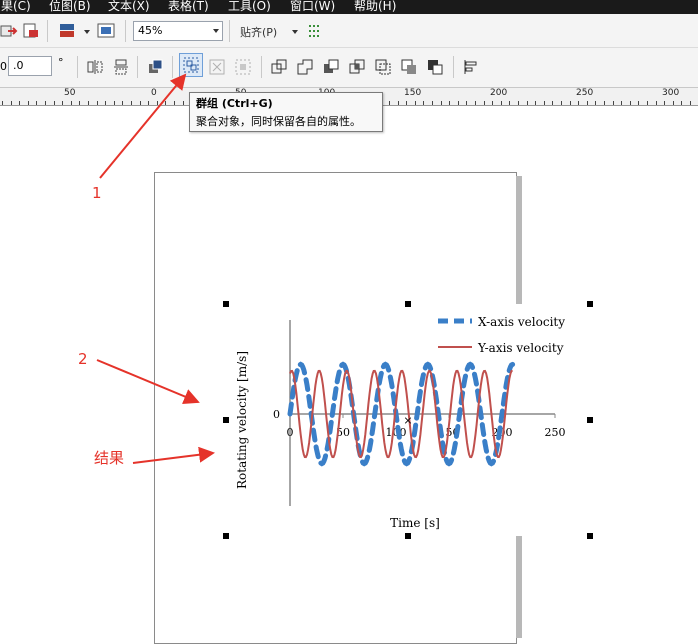  Describe the element at coordinates (286, 112) in the screenshot. I see `group-tooltip: 群组 (Ctrl+G) 聚合对象，同时保留各自的属性。` at that location.